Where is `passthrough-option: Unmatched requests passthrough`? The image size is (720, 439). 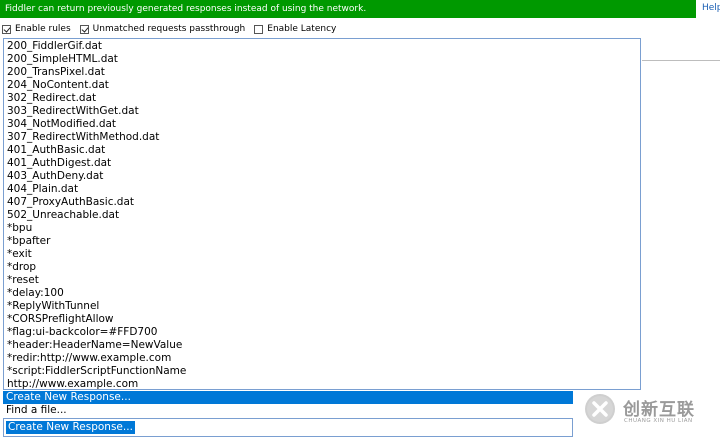
passthrough-option: Unmatched requests passthrough is located at coordinates (162, 29).